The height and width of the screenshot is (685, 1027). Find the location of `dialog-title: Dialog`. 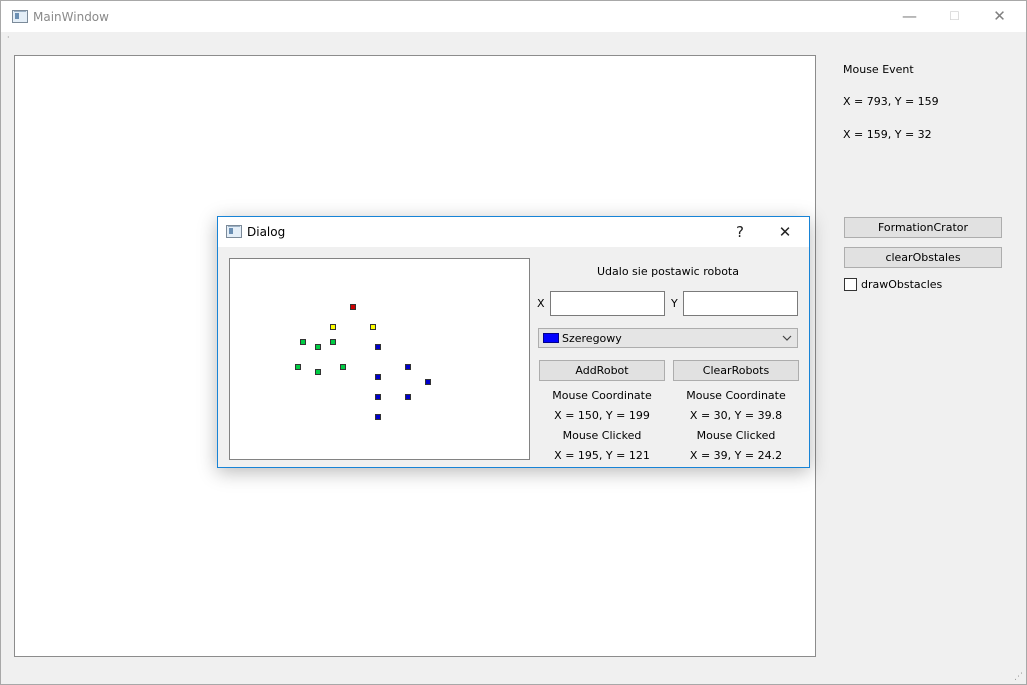

dialog-title: Dialog is located at coordinates (266, 232).